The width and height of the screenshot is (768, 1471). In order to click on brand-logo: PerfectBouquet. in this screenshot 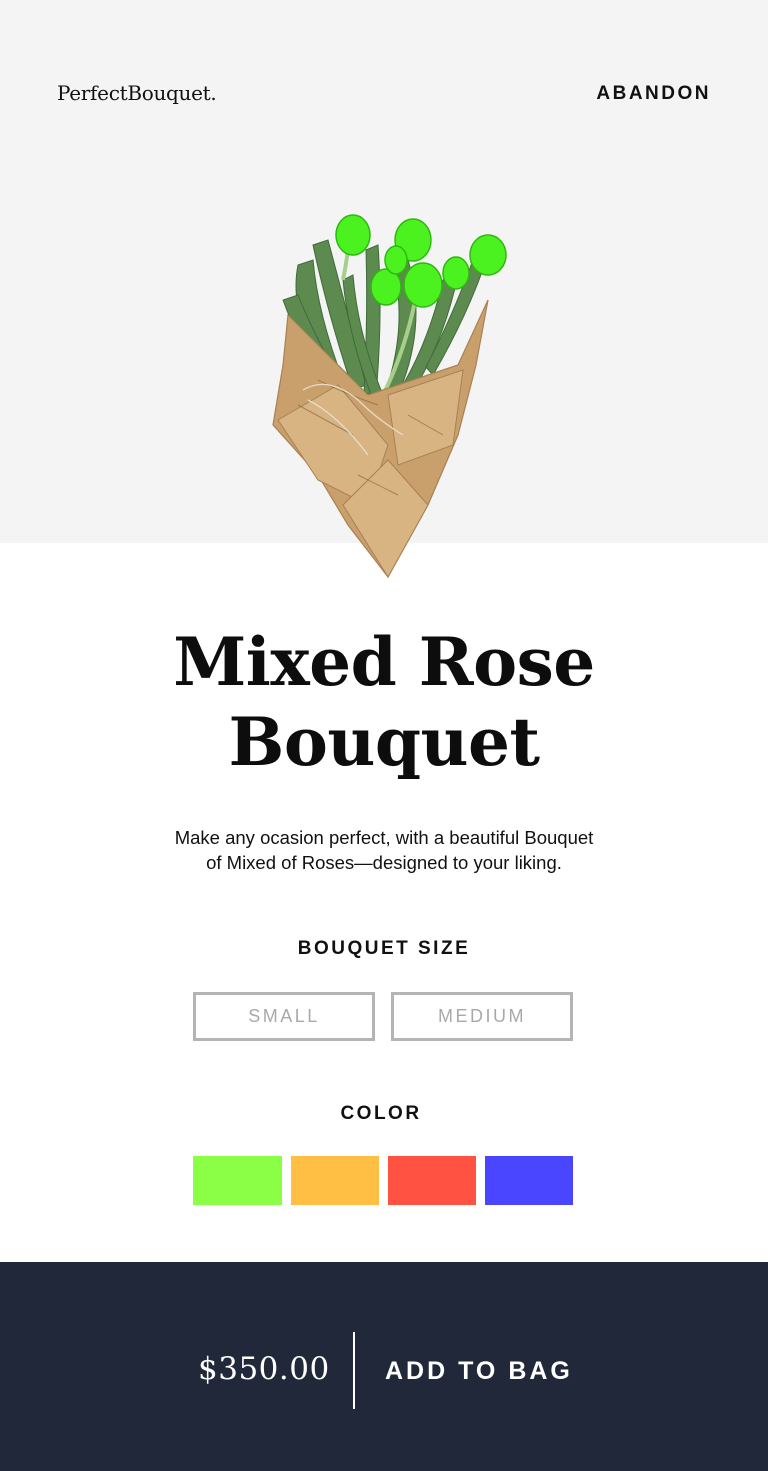, I will do `click(137, 93)`.